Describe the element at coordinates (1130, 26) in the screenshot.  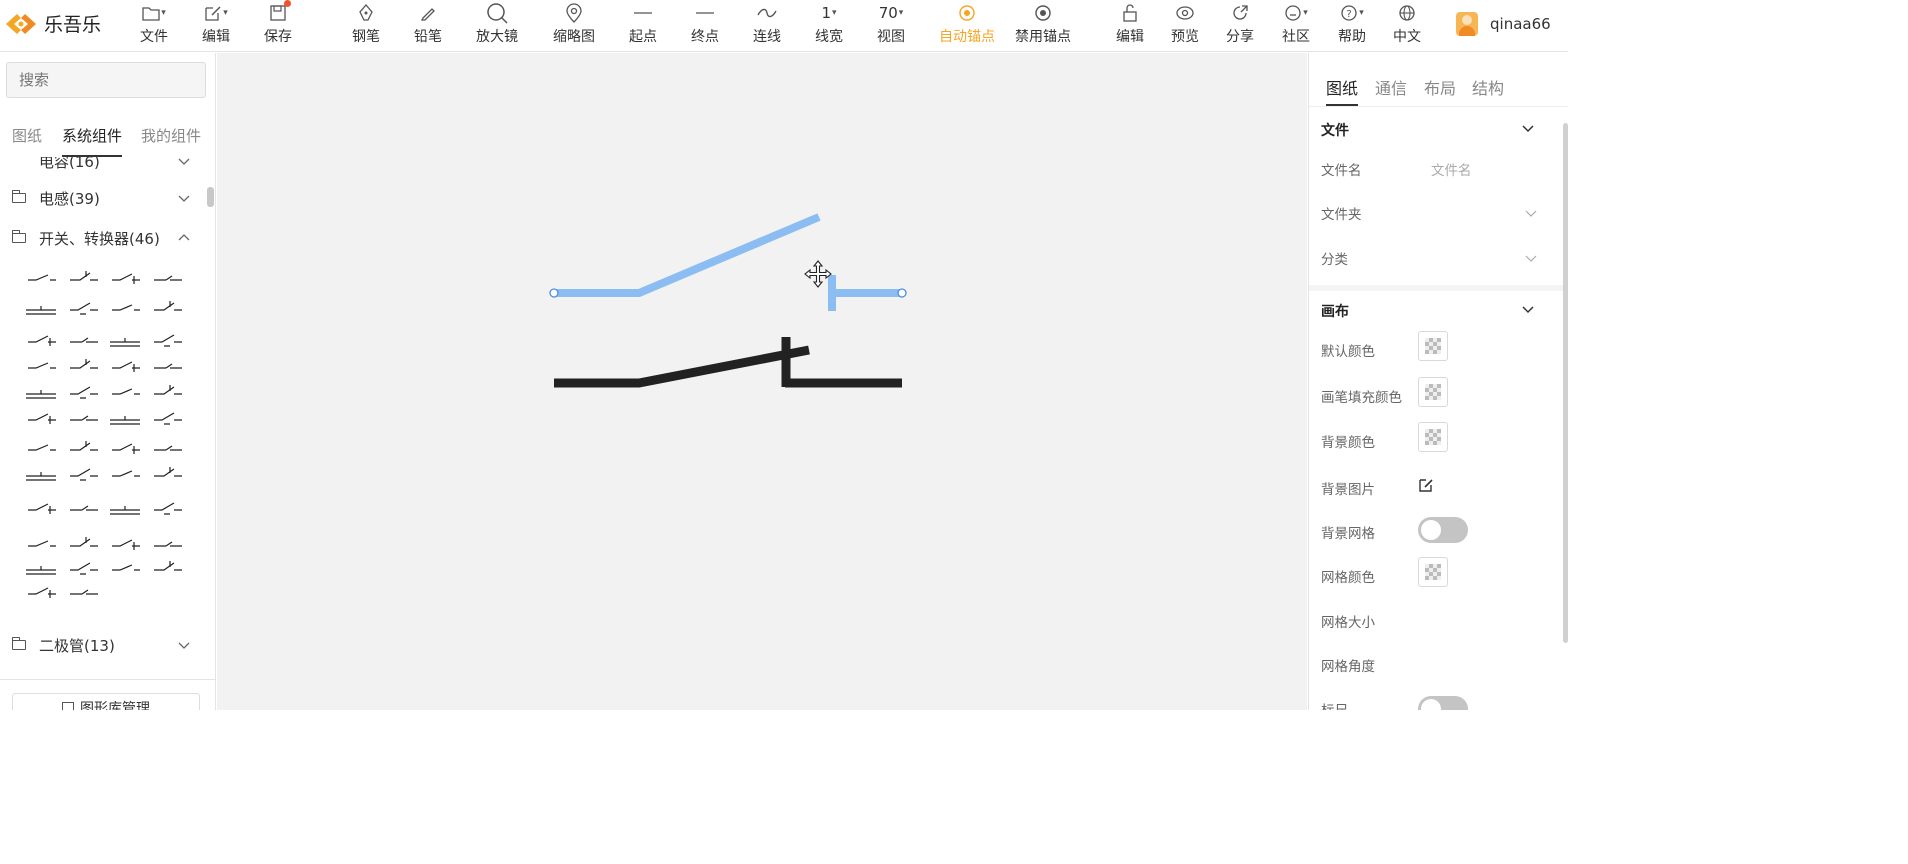
I see `unlock-edit-button: 编辑` at that location.